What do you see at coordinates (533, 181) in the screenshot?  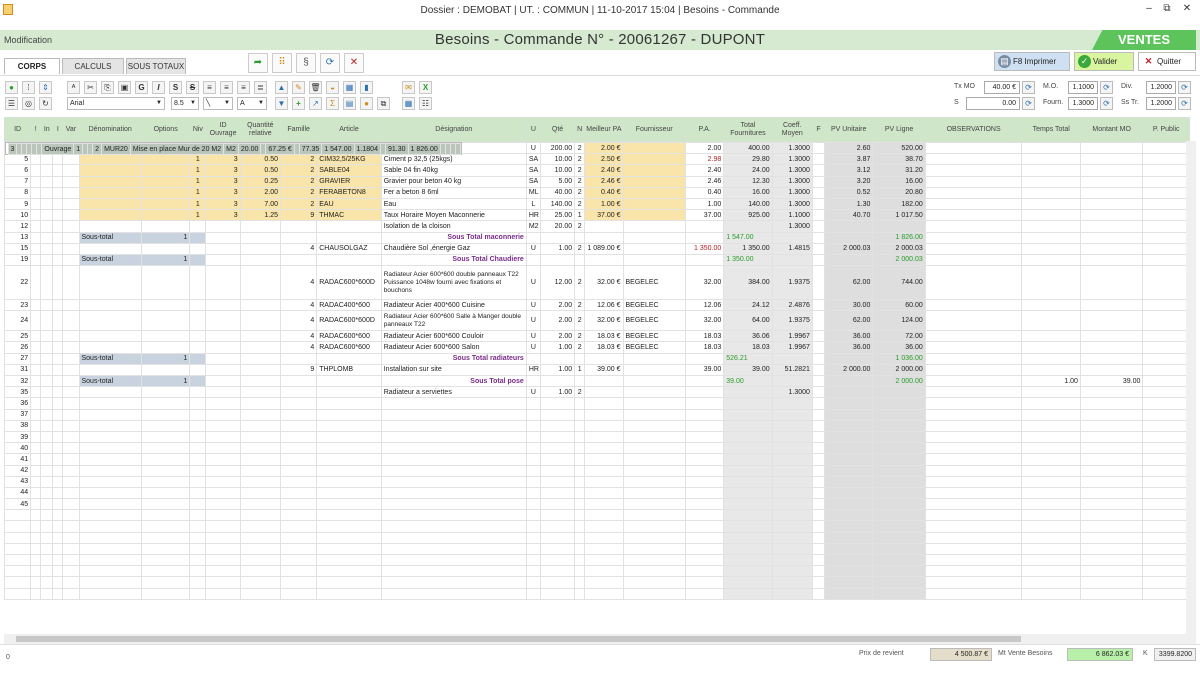 I see `table-cell: SA` at bounding box center [533, 181].